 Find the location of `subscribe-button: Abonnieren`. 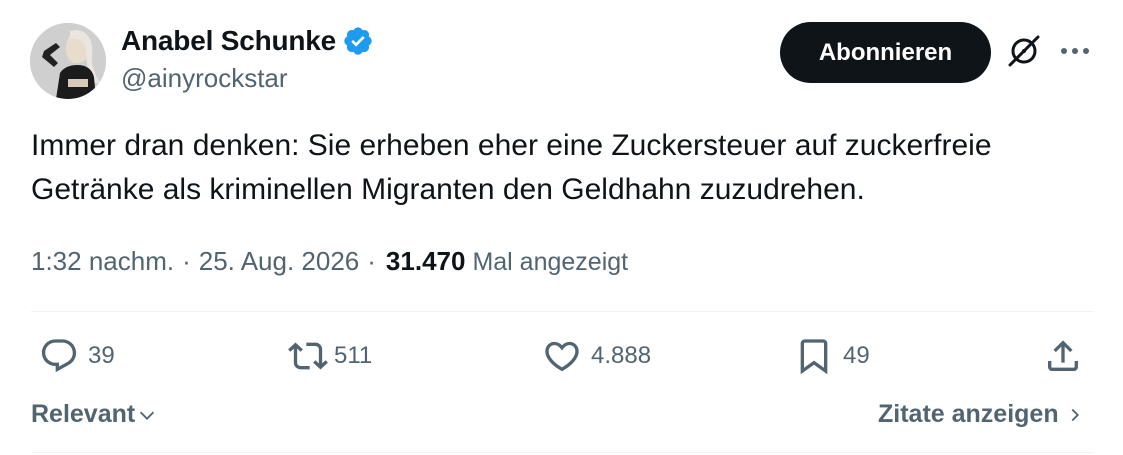

subscribe-button: Abonnieren is located at coordinates (885, 52).